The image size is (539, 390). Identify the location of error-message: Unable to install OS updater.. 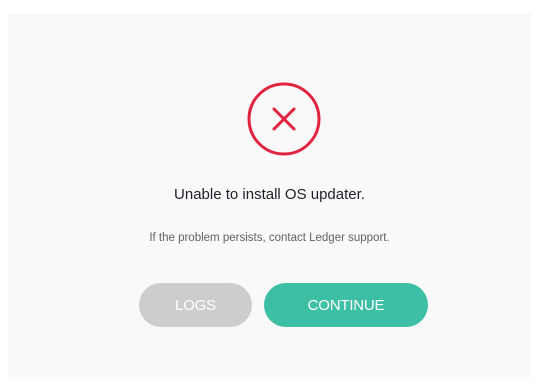
(269, 194).